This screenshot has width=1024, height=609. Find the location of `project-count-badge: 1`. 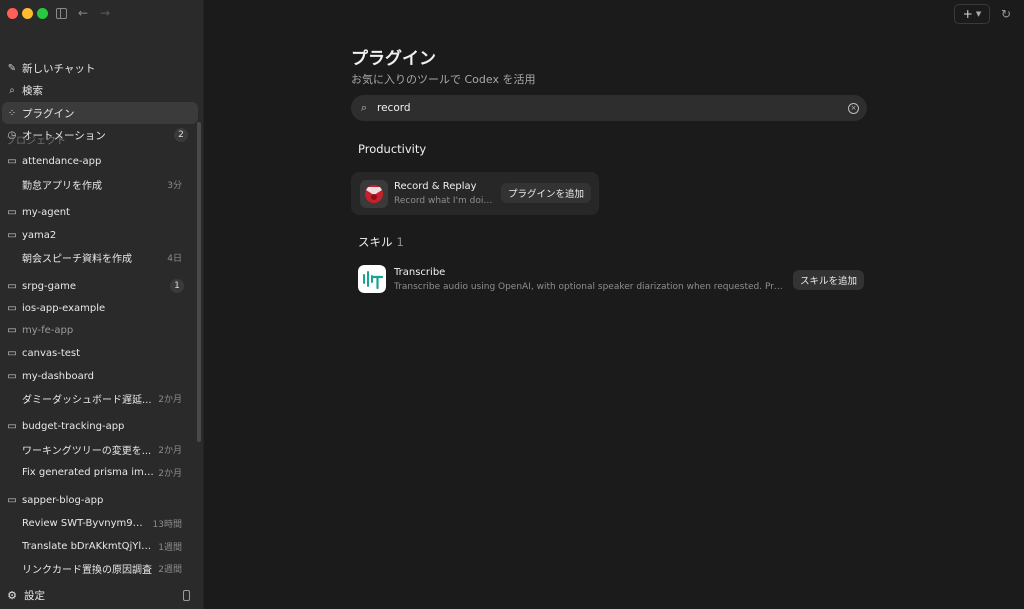

project-count-badge: 1 is located at coordinates (177, 286).